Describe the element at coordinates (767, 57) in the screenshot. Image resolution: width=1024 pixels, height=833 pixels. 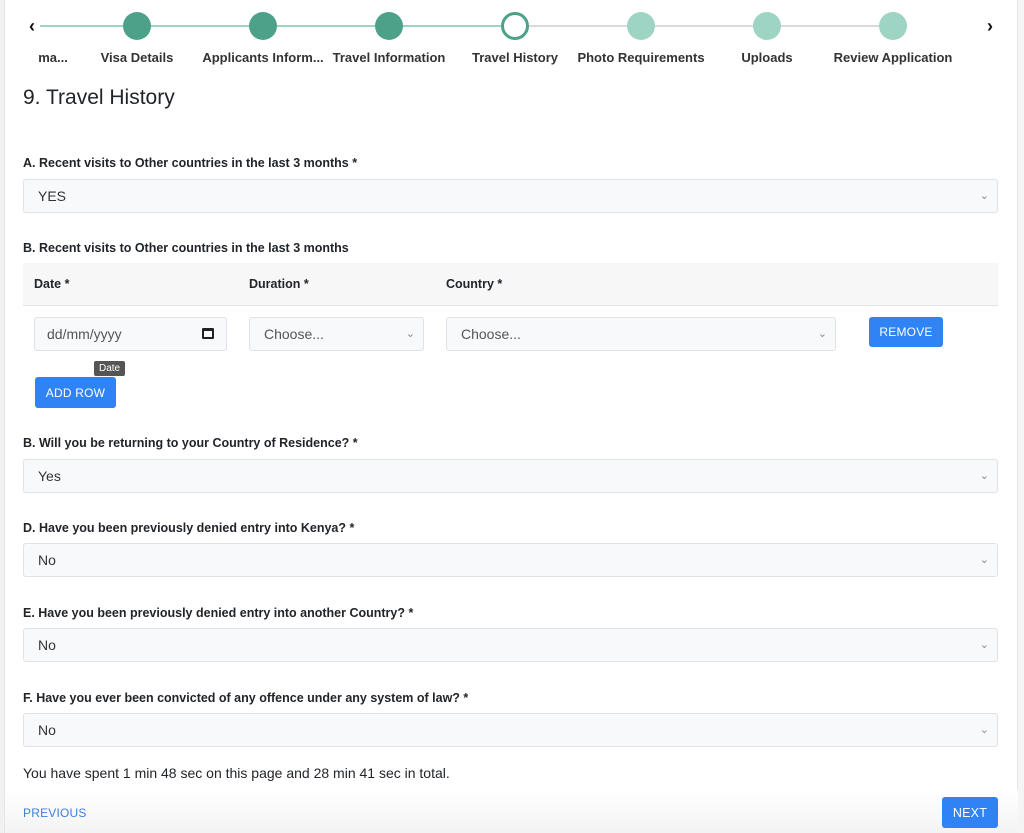
I see `step-label: Uploads` at that location.